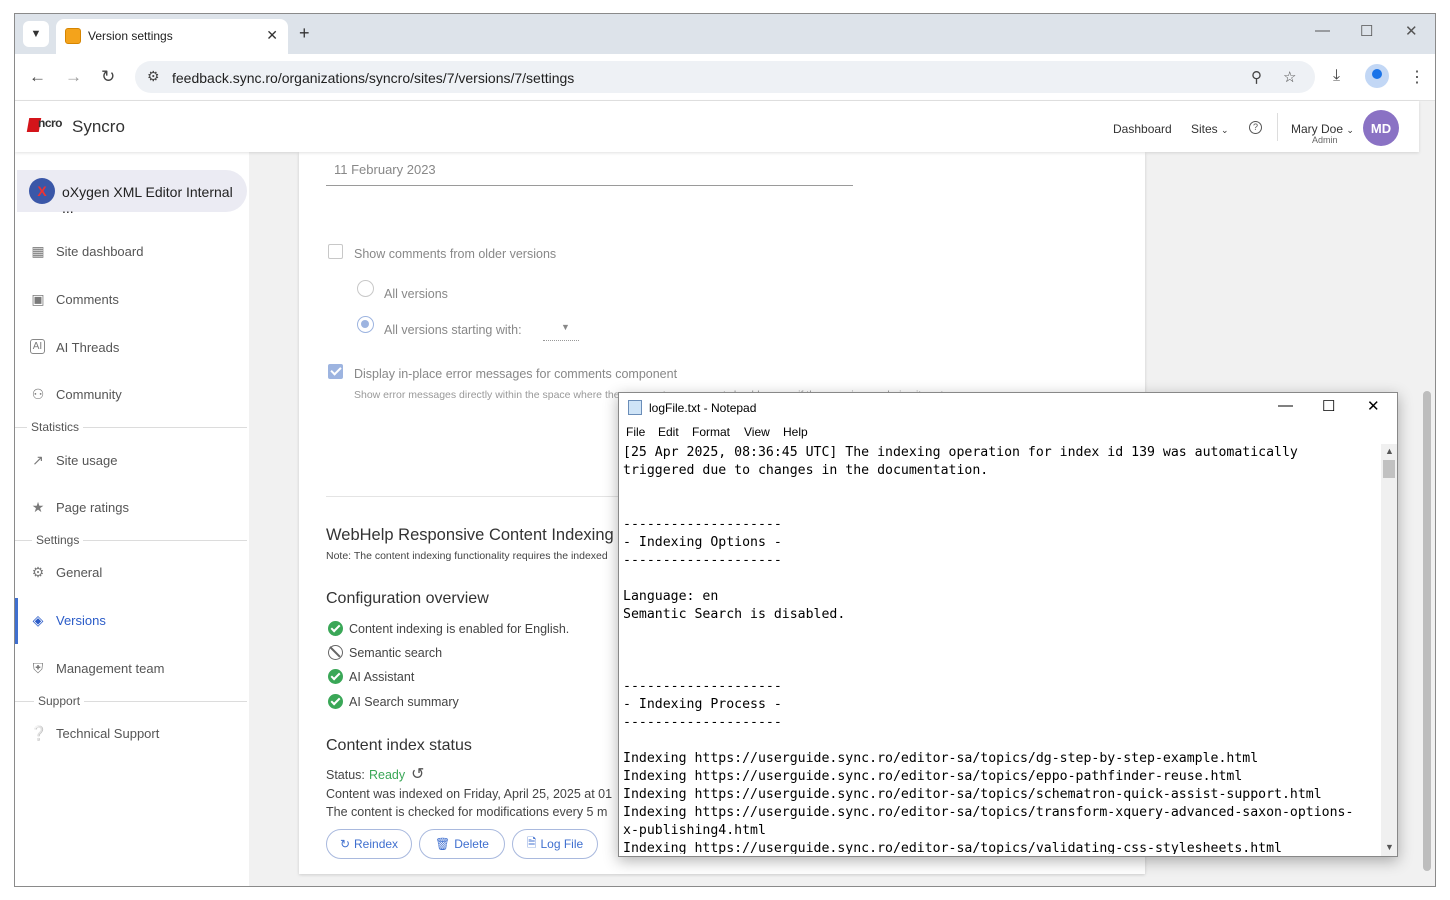 This screenshot has height=900, width=1450. Describe the element at coordinates (404, 702) in the screenshot. I see `config-item: AI Search summary` at that location.